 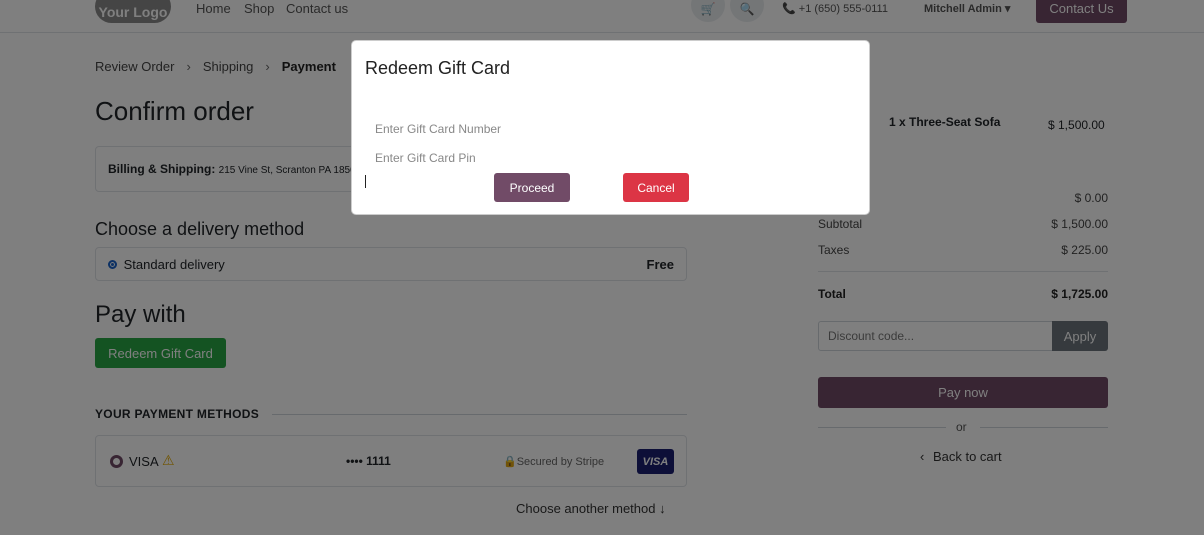 What do you see at coordinates (656, 187) in the screenshot?
I see `cancel-button: Cancel` at bounding box center [656, 187].